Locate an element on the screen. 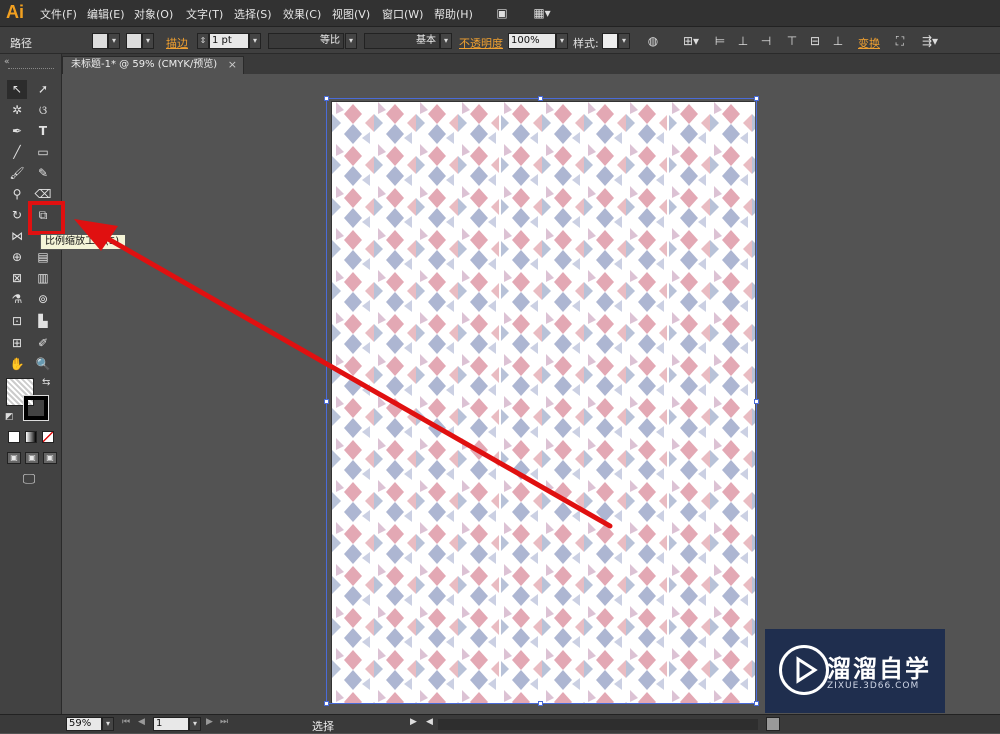 The width and height of the screenshot is (1000, 734). align-to-icon: ⊞▾ is located at coordinates (691, 41).